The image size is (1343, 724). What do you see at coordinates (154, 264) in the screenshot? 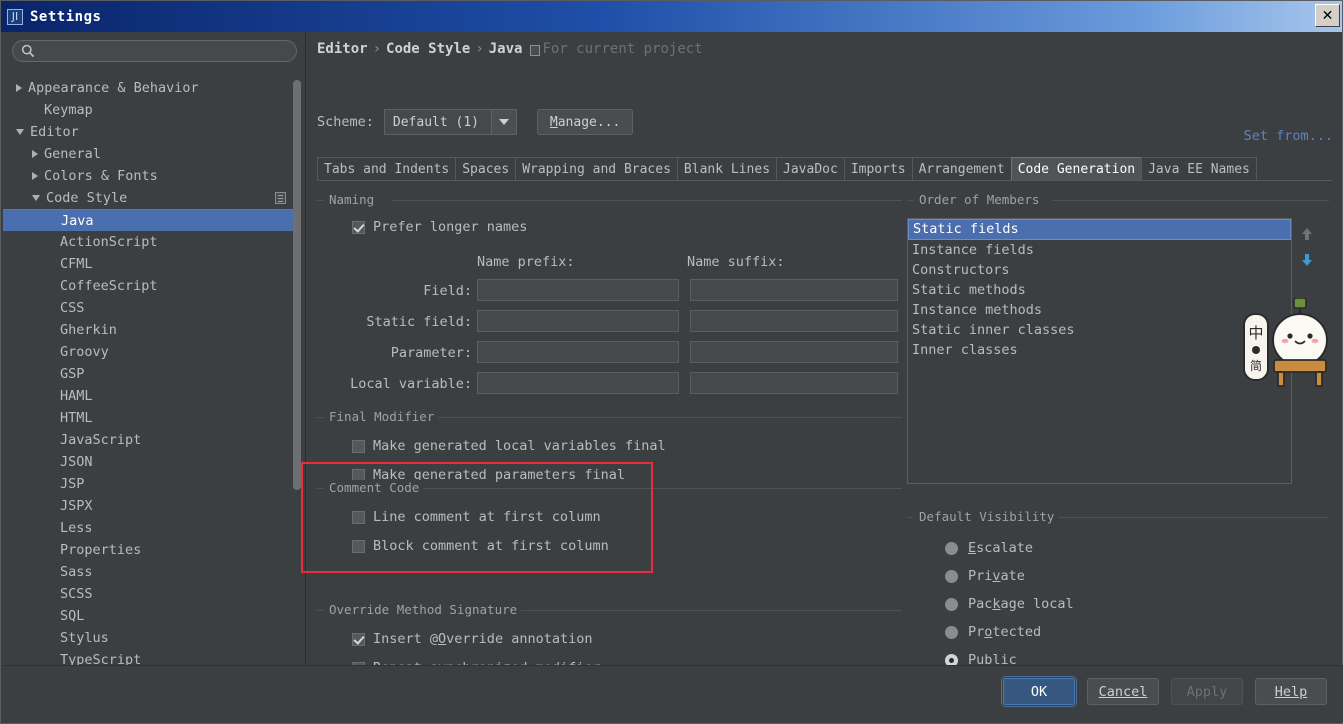
I see `sidebar-item-cfml: CFML` at bounding box center [154, 264].